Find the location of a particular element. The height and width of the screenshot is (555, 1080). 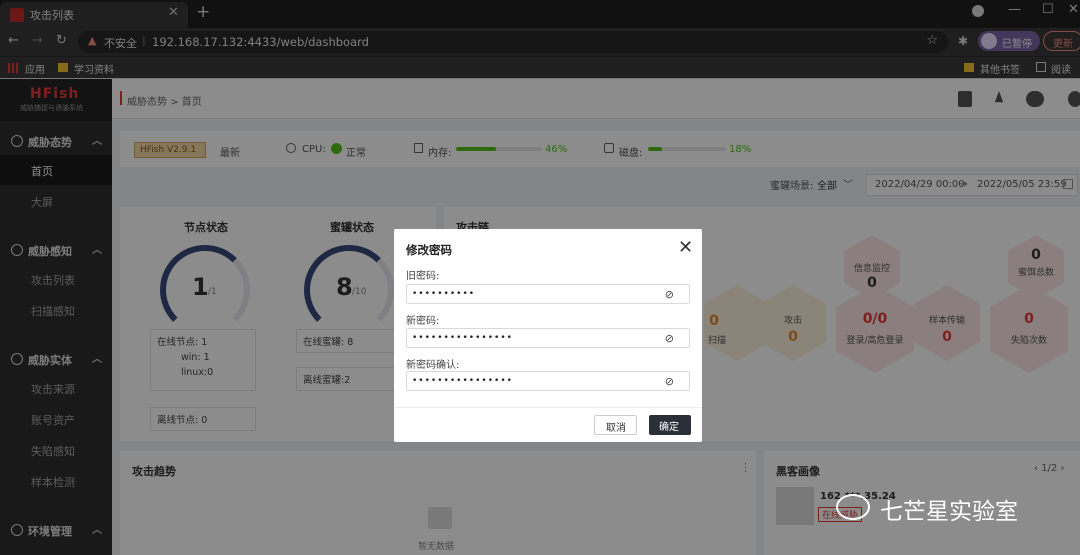

new-password-value: •••••••••••••••• is located at coordinates (462, 338).